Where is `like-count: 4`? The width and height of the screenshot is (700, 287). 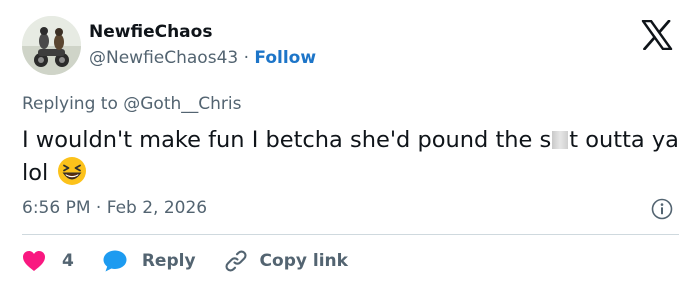 like-count: 4 is located at coordinates (68, 261).